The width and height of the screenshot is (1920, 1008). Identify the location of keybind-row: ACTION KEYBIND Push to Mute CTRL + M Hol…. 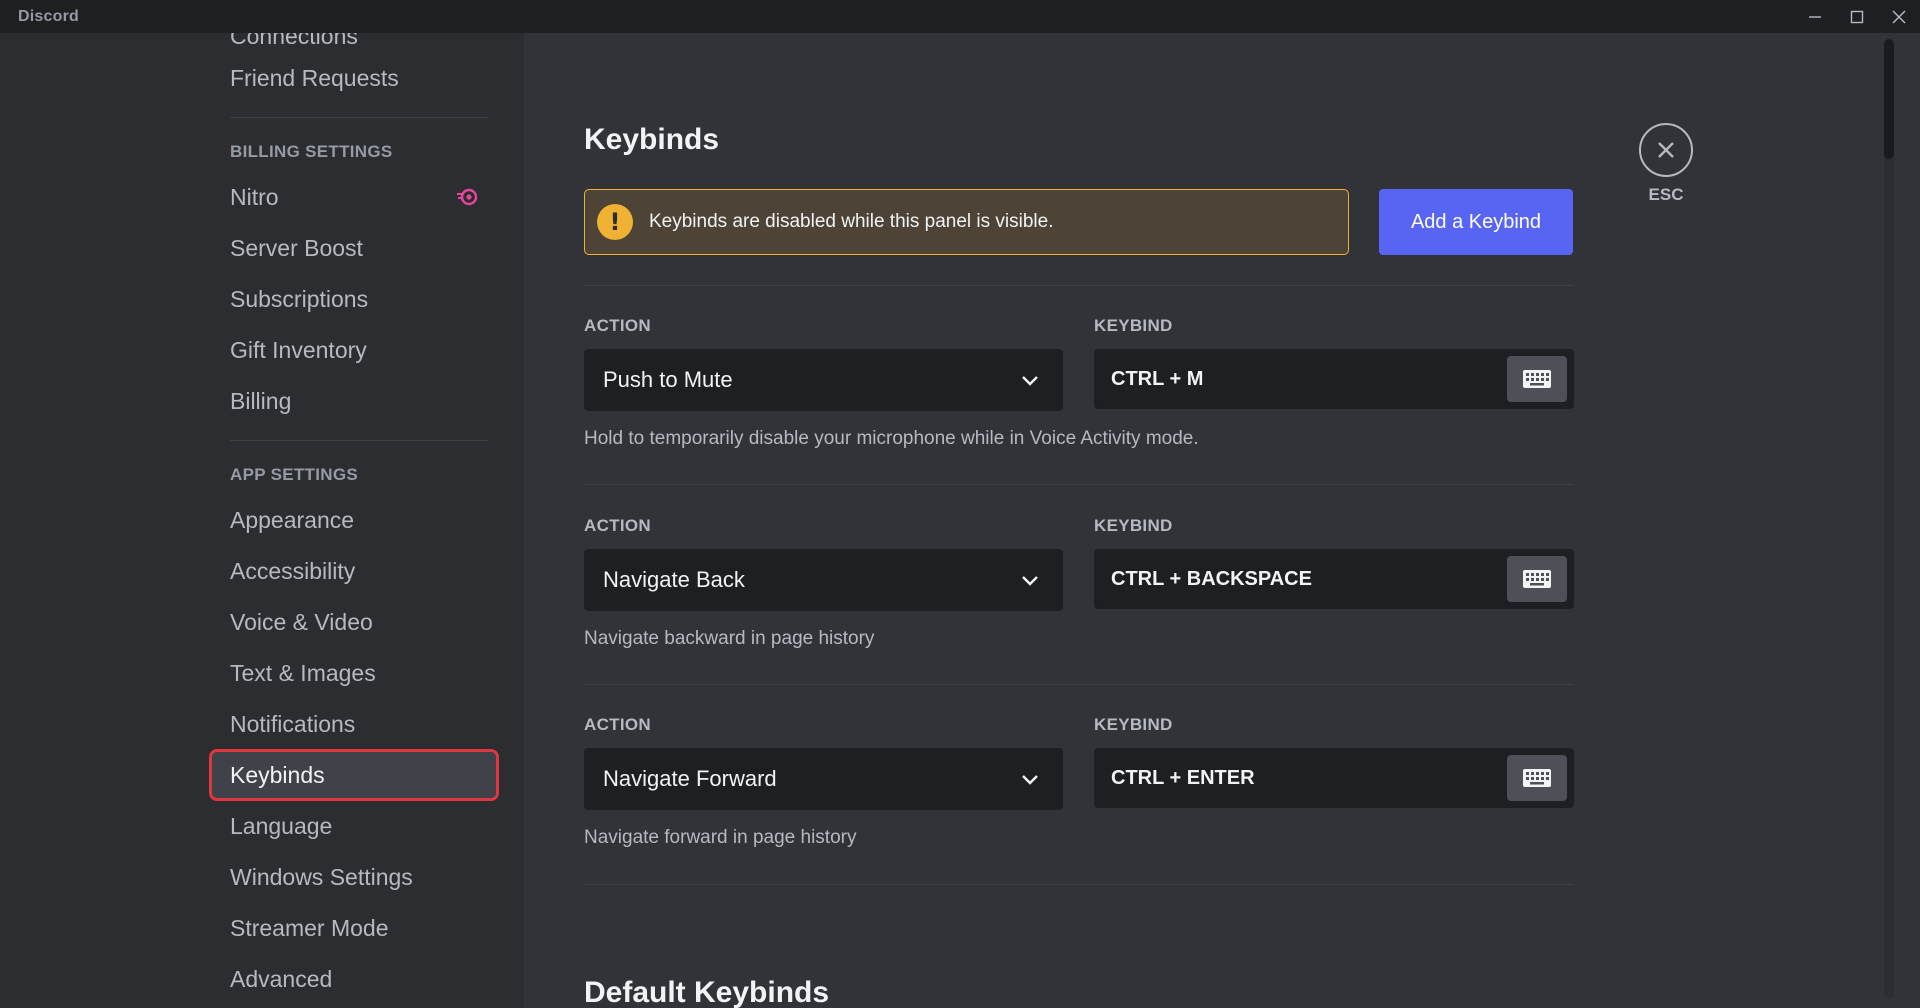
(1079, 411).